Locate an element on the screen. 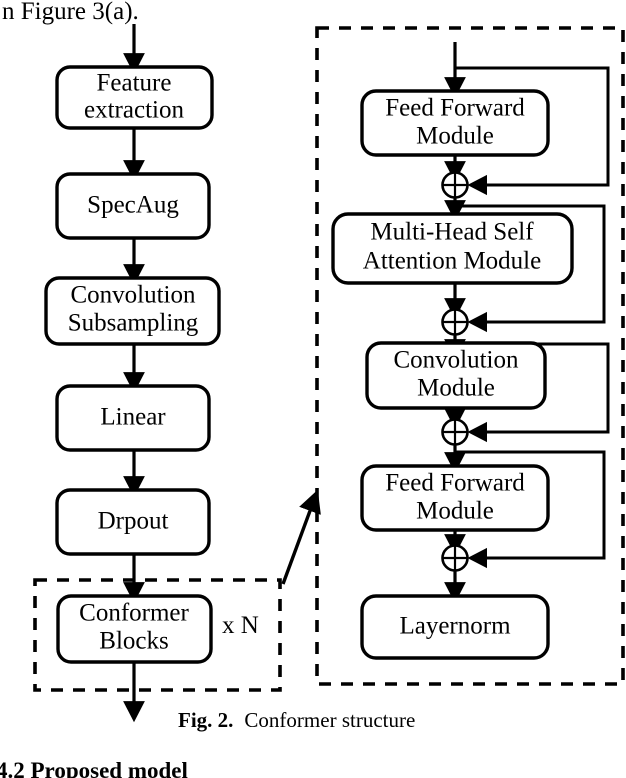  node-multi-head-self-attention-module-label-line-2: Attention Module is located at coordinates (452, 261).